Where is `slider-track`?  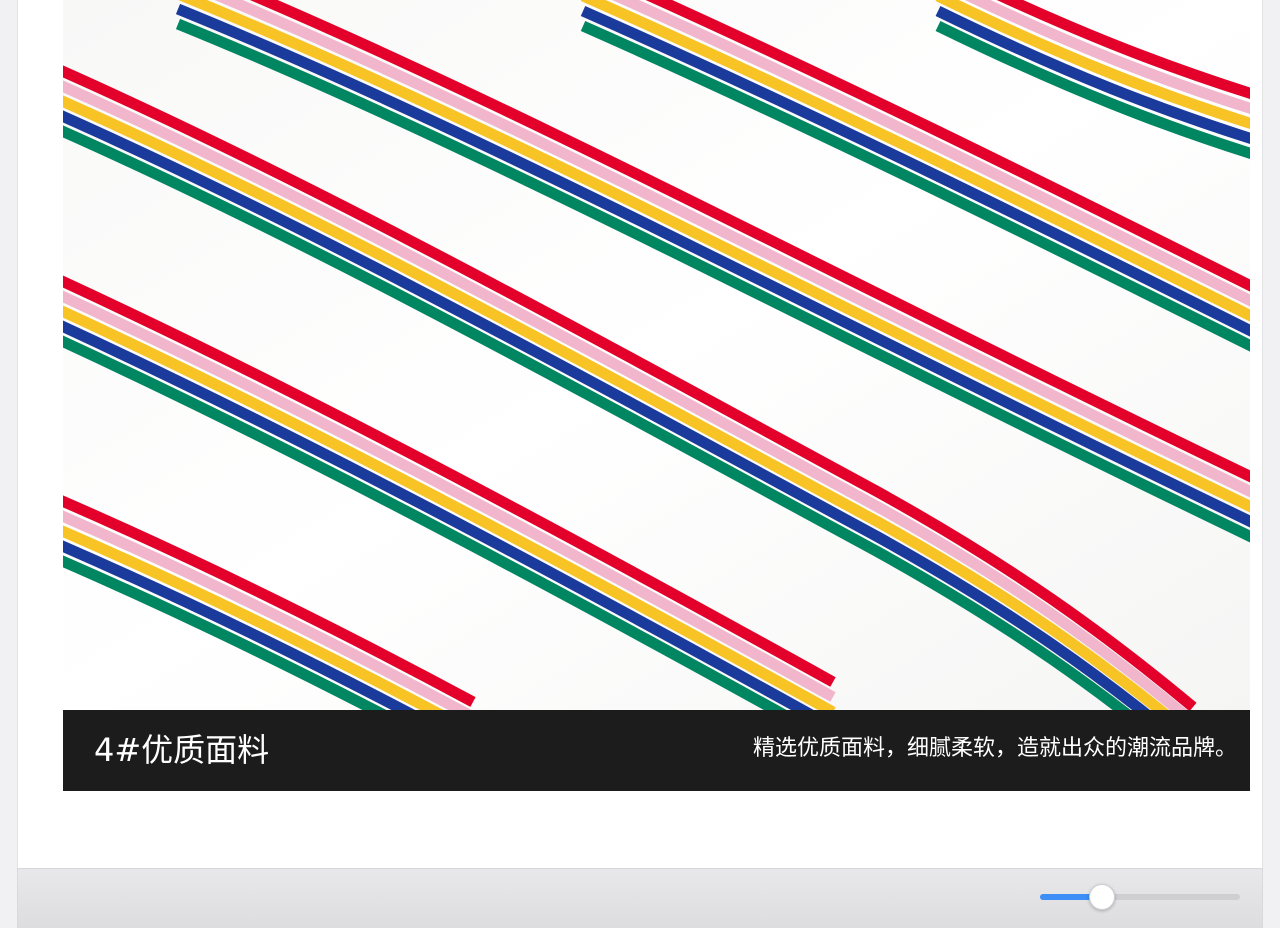 slider-track is located at coordinates (1140, 897).